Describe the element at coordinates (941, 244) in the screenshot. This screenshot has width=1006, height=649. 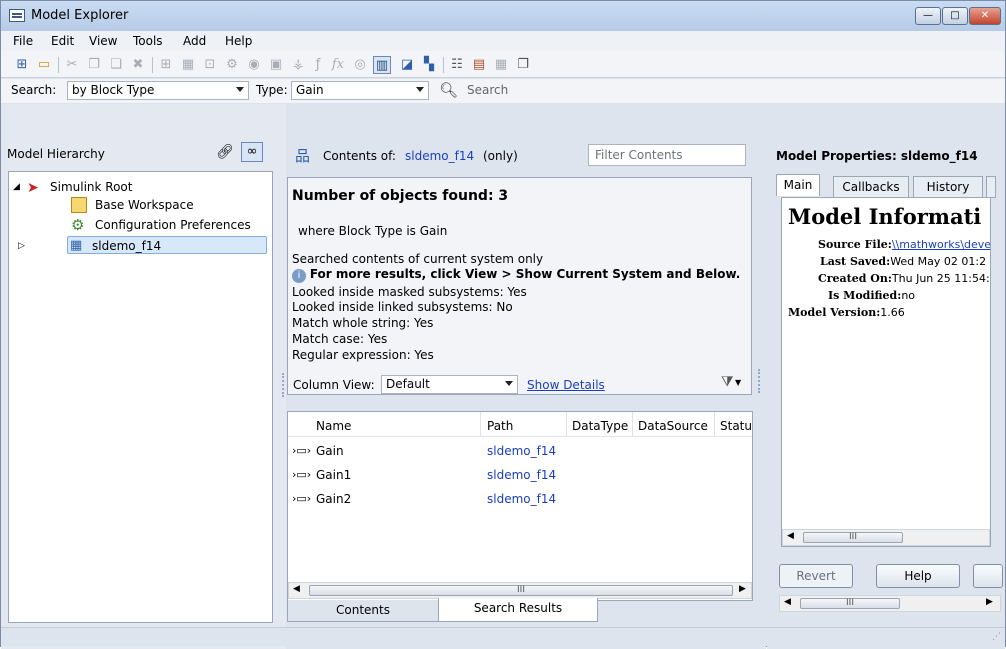
I see `source-file-link: \\mathworks\deve` at that location.